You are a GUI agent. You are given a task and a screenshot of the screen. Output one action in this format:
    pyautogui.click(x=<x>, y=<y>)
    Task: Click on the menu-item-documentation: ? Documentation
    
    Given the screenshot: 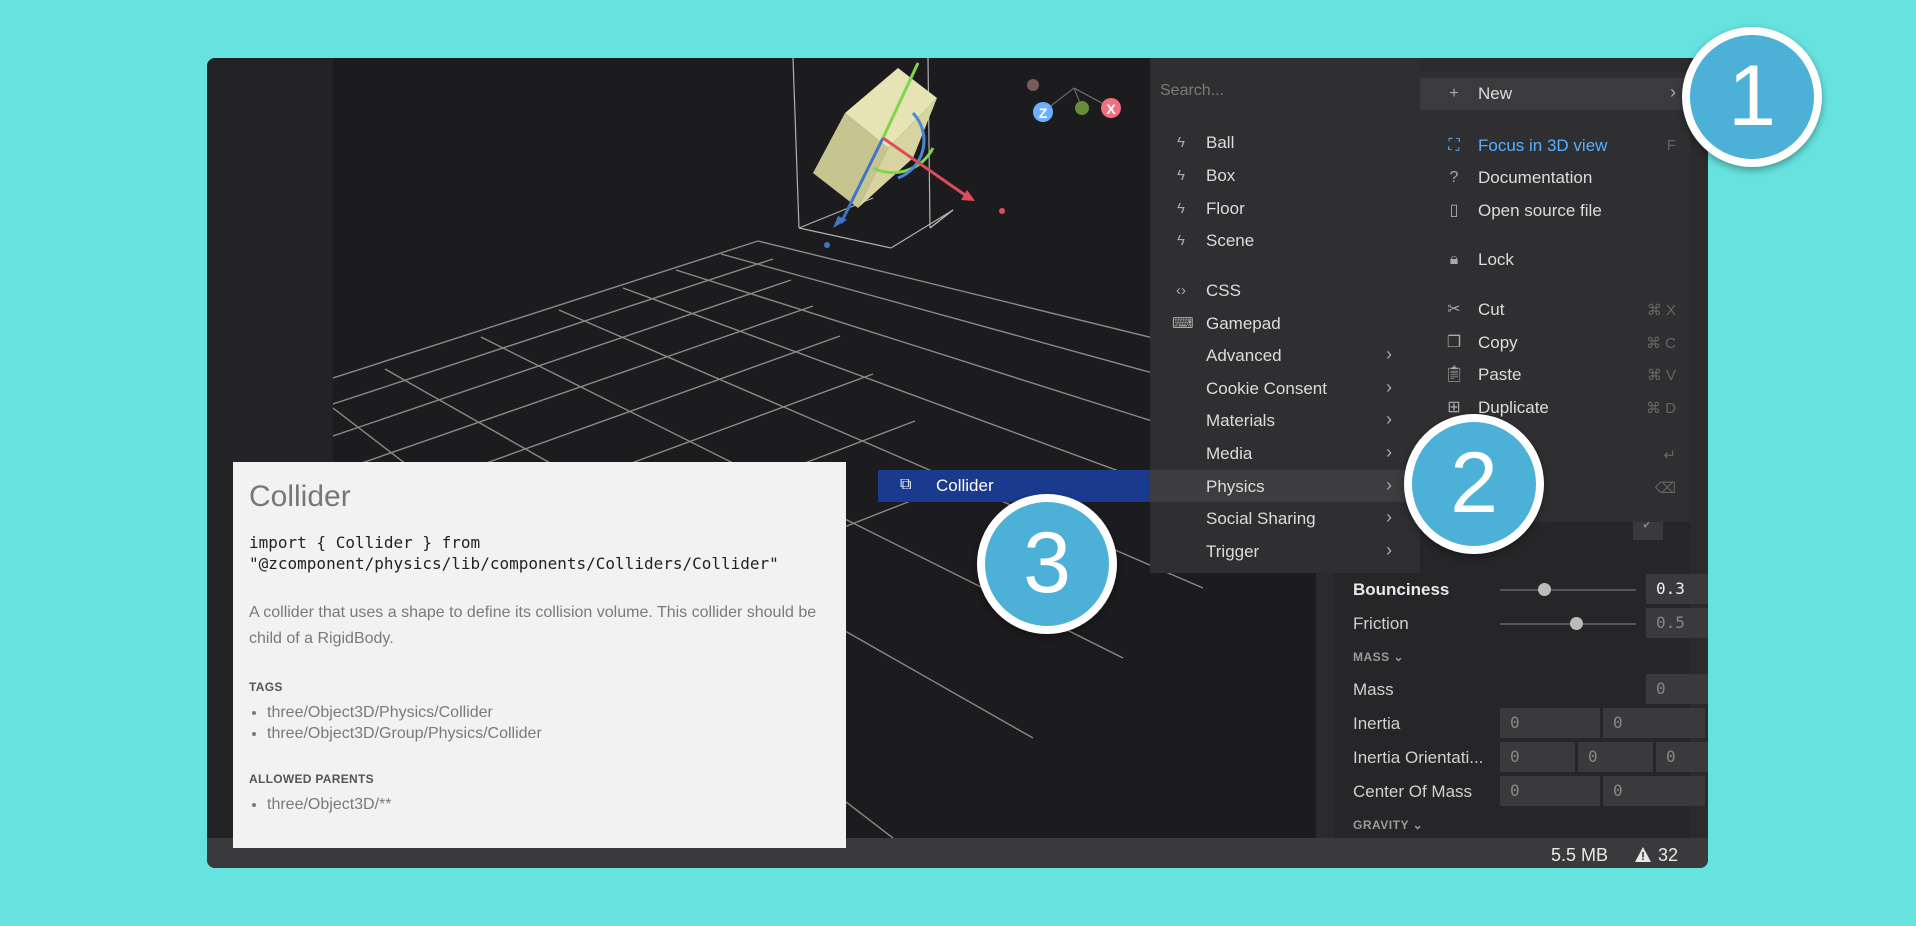 What is the action you would take?
    pyautogui.click(x=1555, y=178)
    